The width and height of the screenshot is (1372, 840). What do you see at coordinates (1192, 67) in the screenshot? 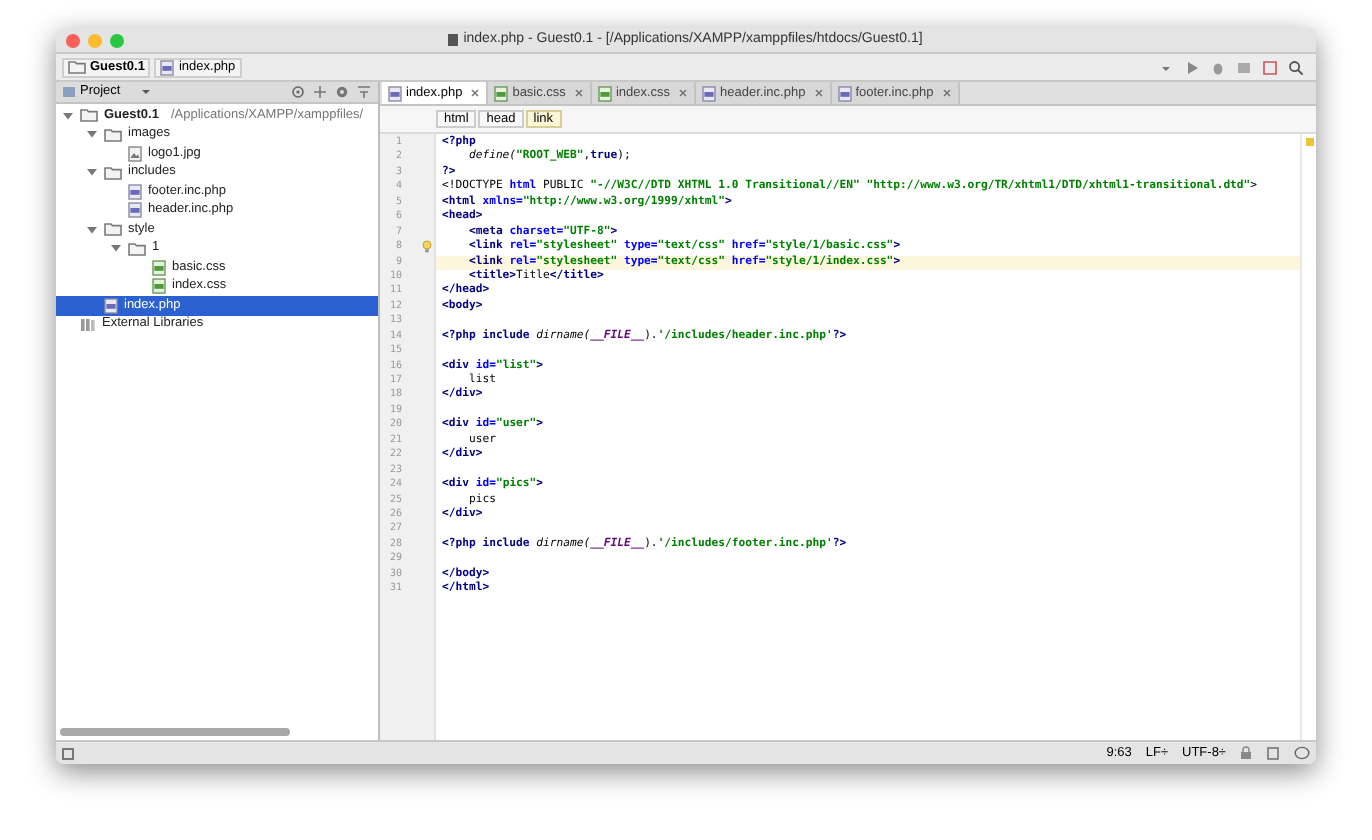
I see `run-icon` at bounding box center [1192, 67].